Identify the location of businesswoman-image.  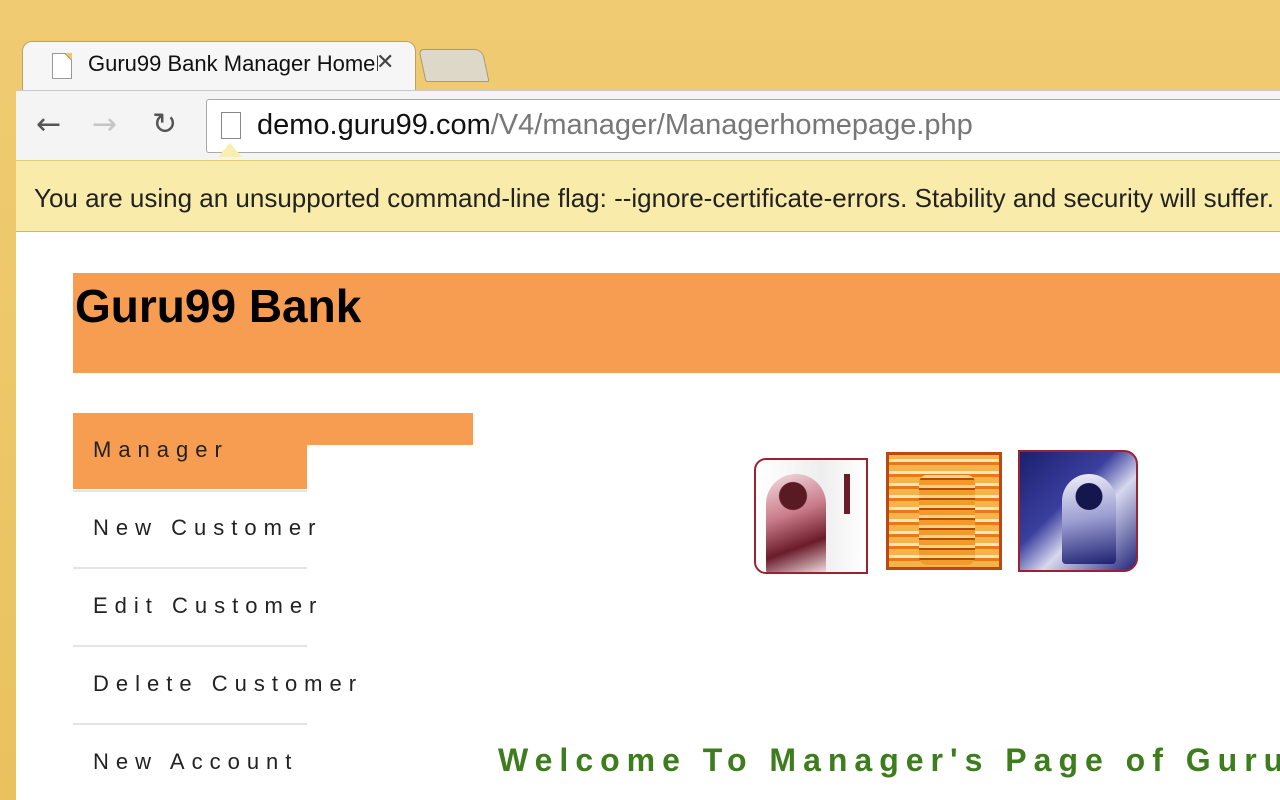
(1078, 511).